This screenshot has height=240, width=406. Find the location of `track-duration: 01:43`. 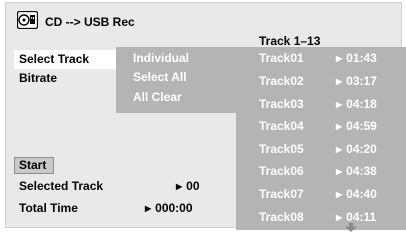

track-duration: 01:43 is located at coordinates (361, 58).